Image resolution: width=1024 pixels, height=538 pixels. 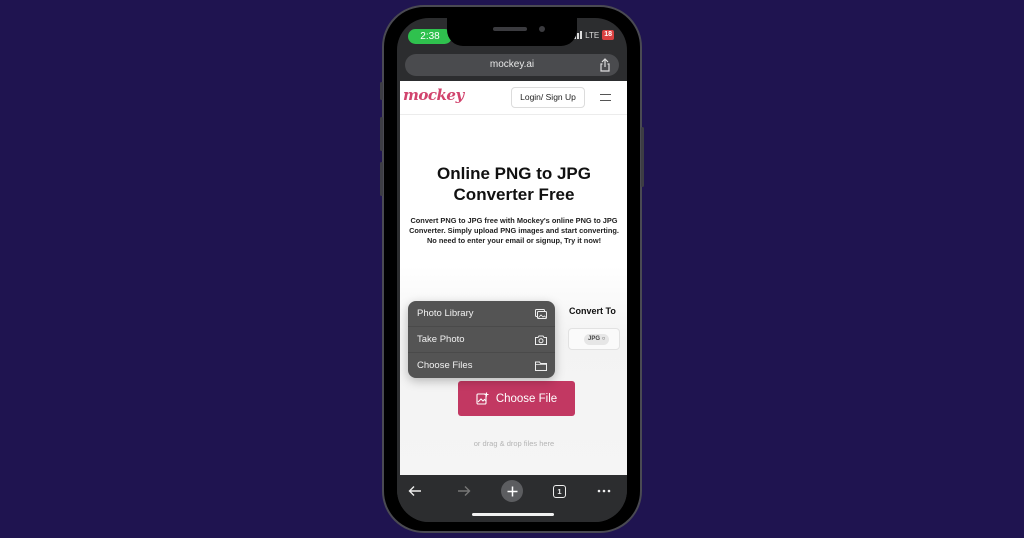 I want to click on url-text: mockey.ai, so click(x=512, y=64).